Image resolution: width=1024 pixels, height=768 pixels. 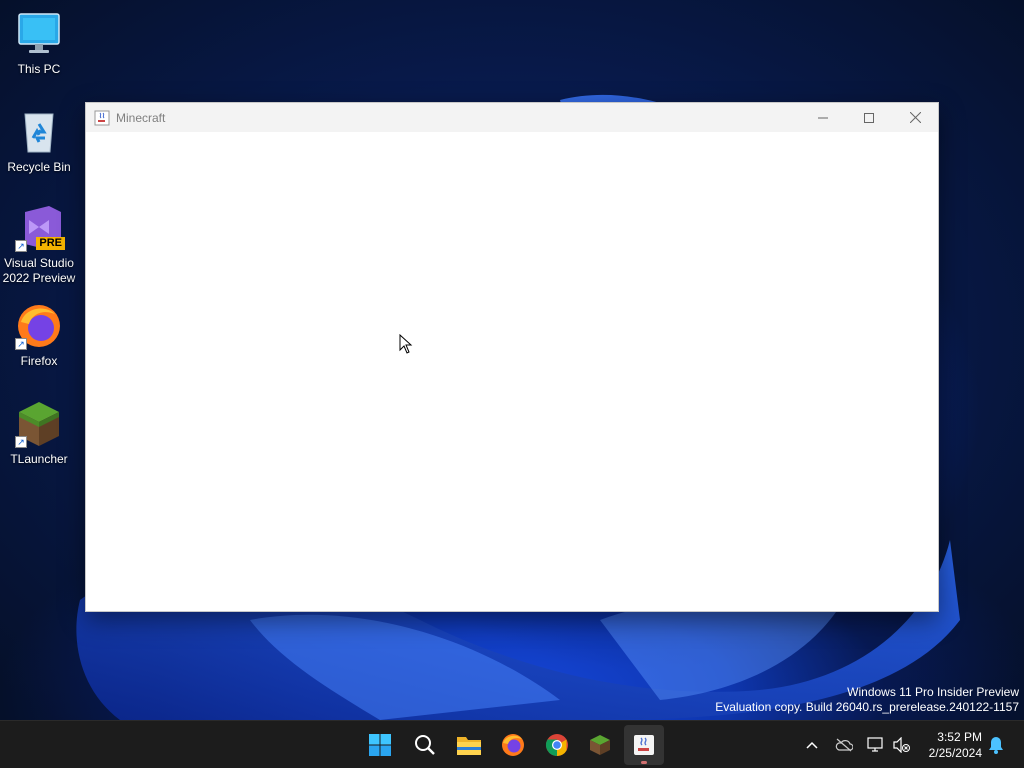 I want to click on close-button, so click(x=915, y=117).